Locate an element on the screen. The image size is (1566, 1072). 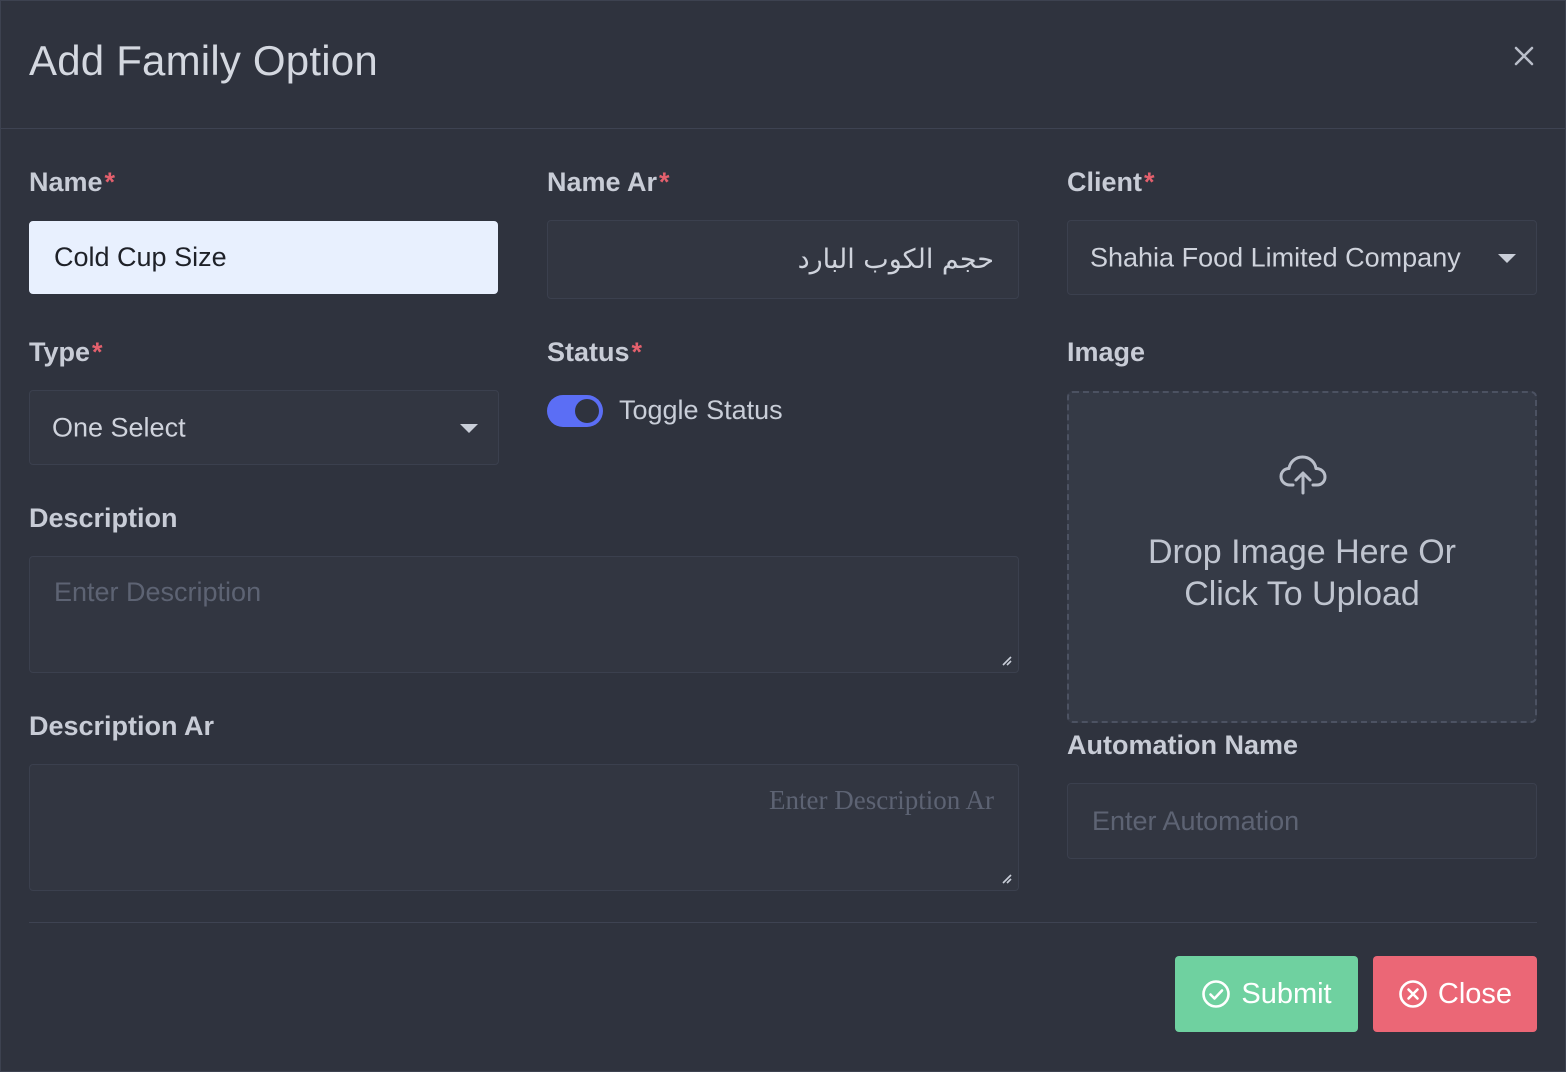
name-ar-input is located at coordinates (783, 259).